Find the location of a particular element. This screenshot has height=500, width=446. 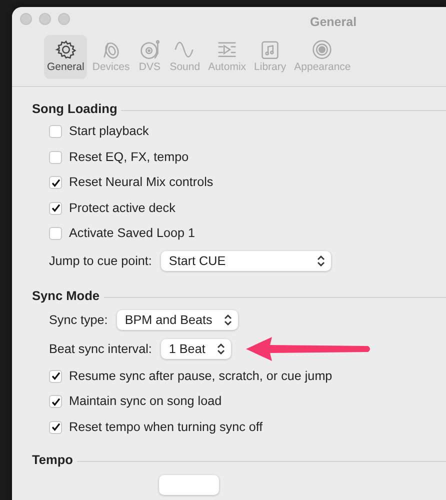

toolbar-tab: Library is located at coordinates (270, 57).